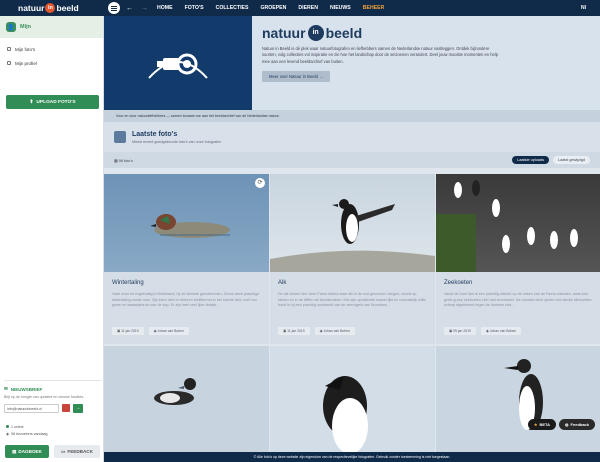  Describe the element at coordinates (282, 283) in the screenshot. I see `card-title: Alk` at that location.